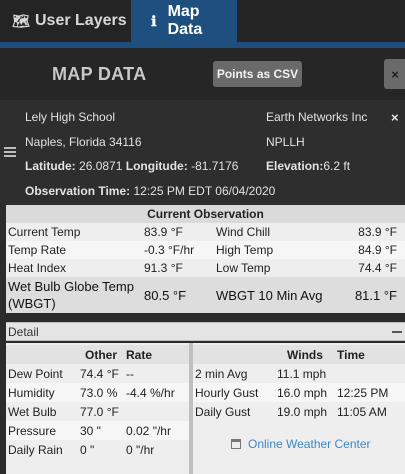  I want to click on table-row: Daily Gust 19.0 mph 11:05 AM, so click(299, 411).